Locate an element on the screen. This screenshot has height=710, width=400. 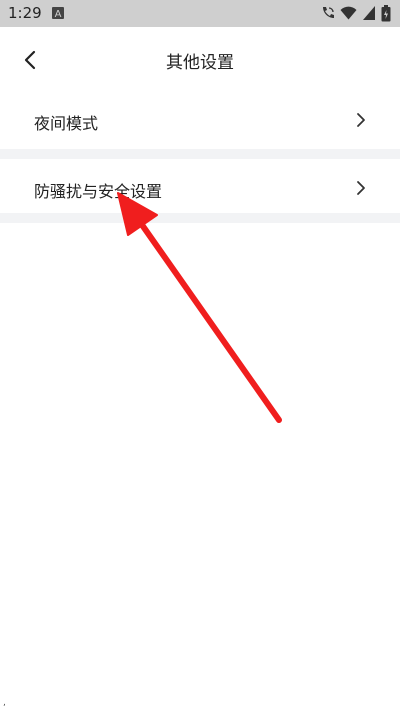
svg-text: A is located at coordinates (58, 14).